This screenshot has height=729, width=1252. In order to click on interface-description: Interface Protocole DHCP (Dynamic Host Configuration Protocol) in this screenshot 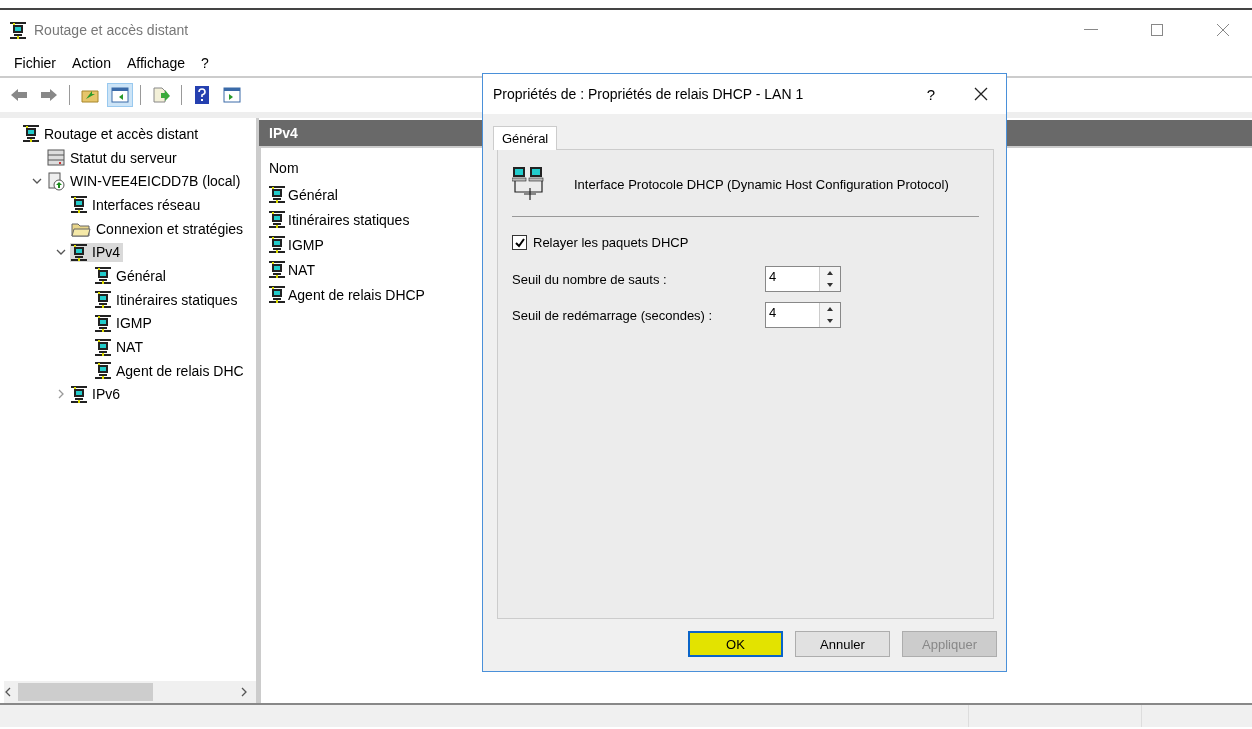, I will do `click(761, 184)`.